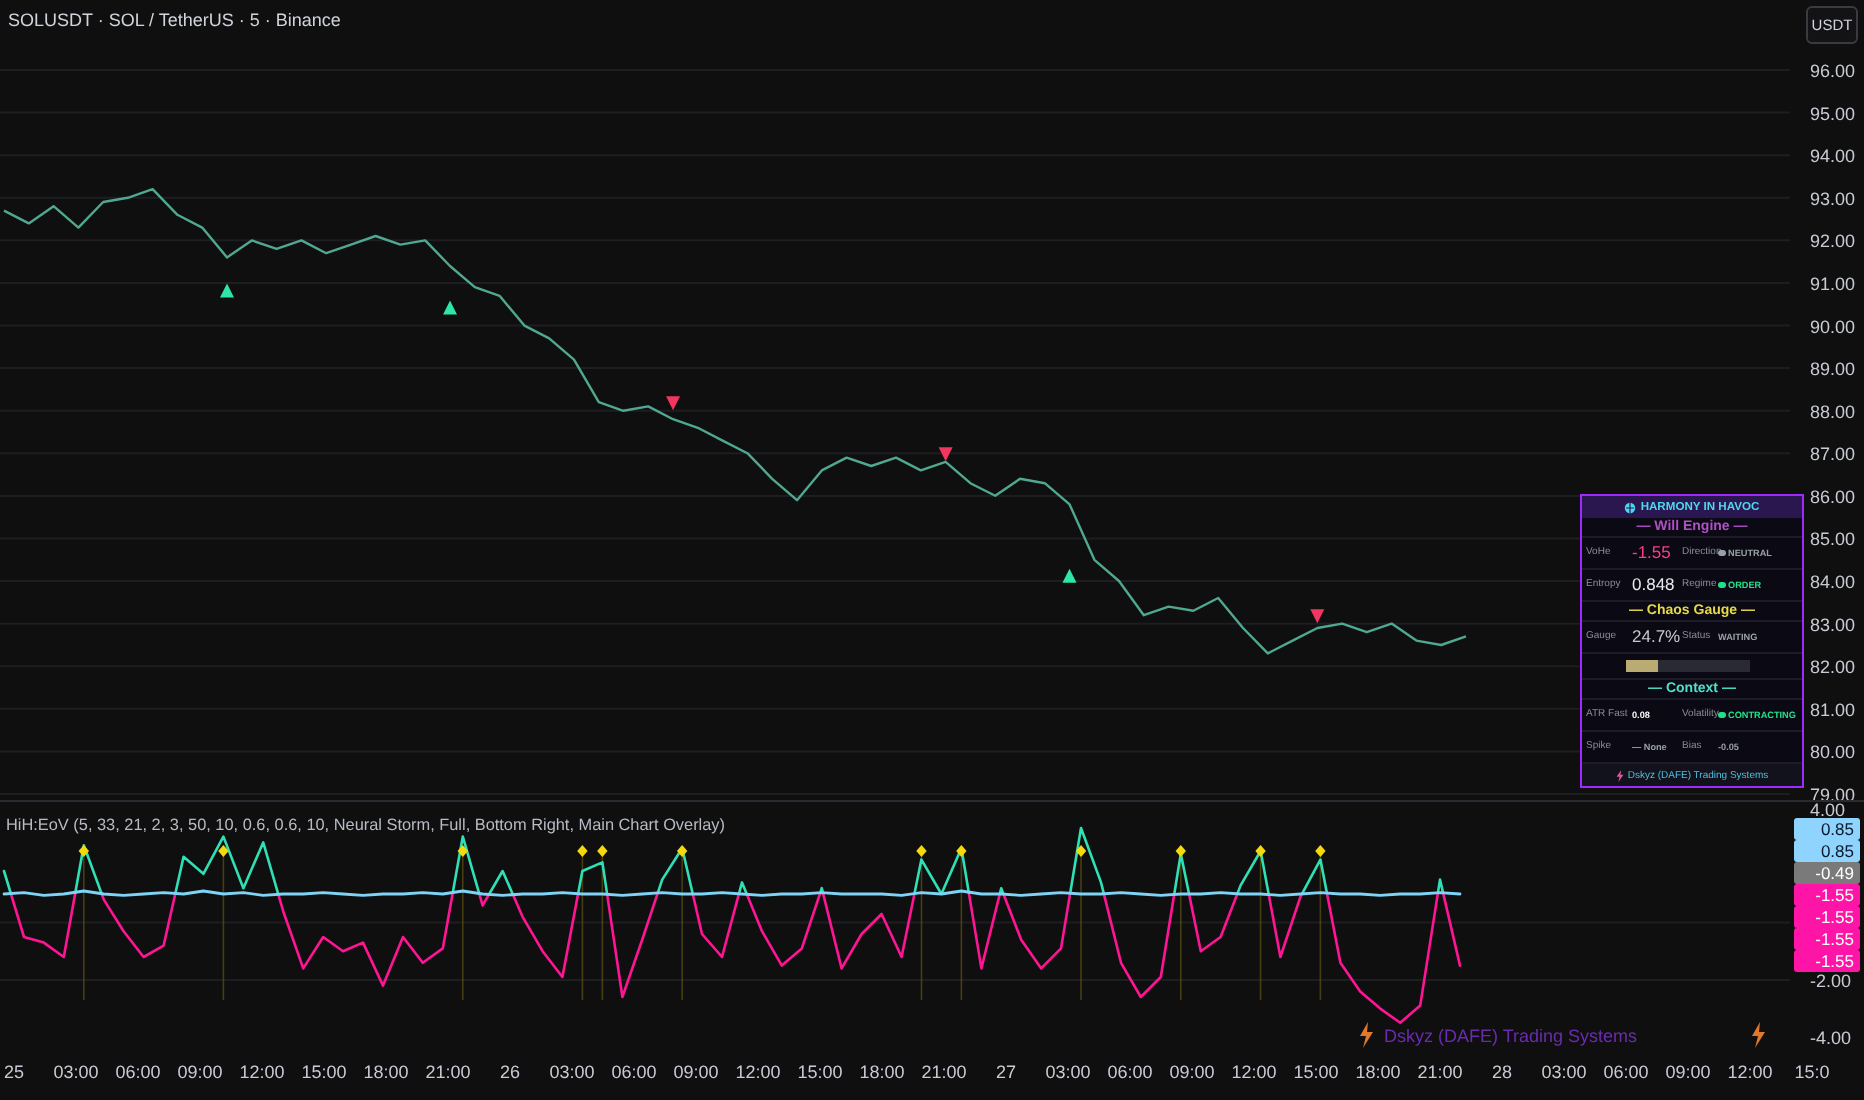  Describe the element at coordinates (1812, 1072) in the screenshot. I see `time-axis-label: 15:0` at that location.